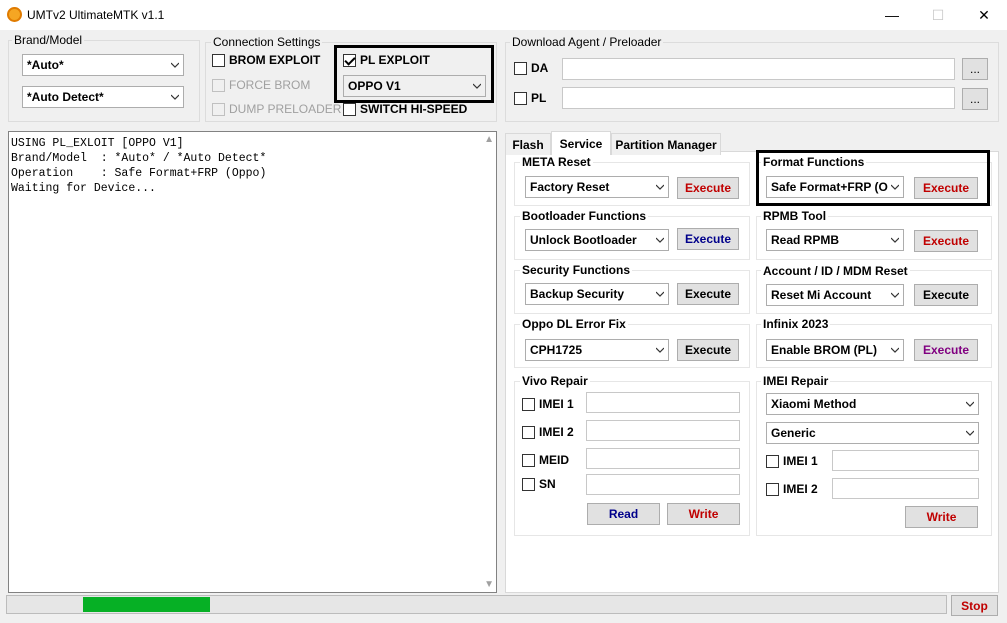 This screenshot has width=1007, height=623. I want to click on imei-mode-select: Generic, so click(872, 433).